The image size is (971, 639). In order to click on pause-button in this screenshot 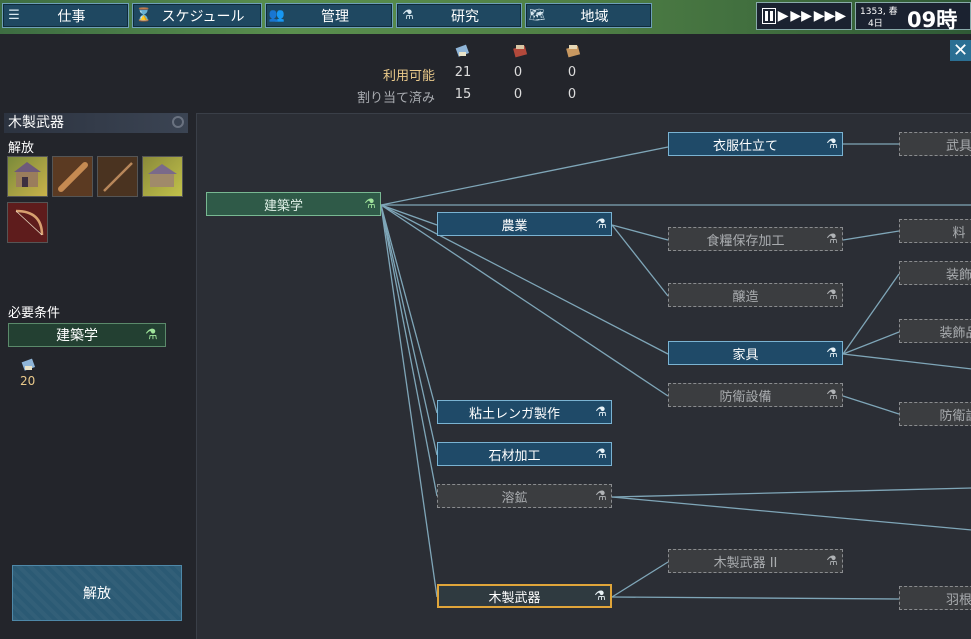, I will do `click(768, 16)`.